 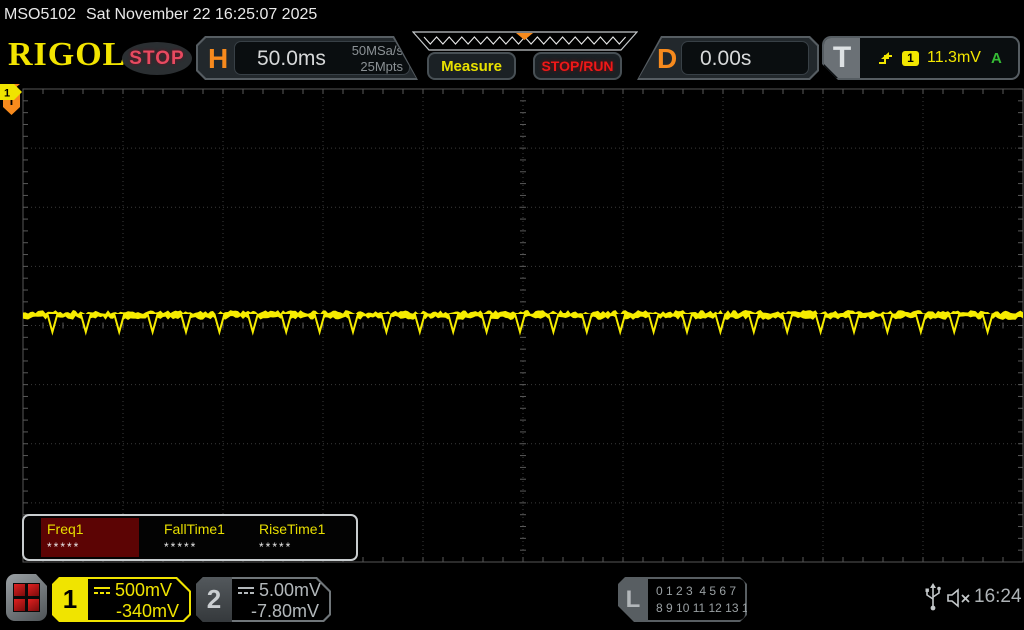 What do you see at coordinates (205, 537) in the screenshot?
I see `measurement-item-falltime1: FallTime1 *****` at bounding box center [205, 537].